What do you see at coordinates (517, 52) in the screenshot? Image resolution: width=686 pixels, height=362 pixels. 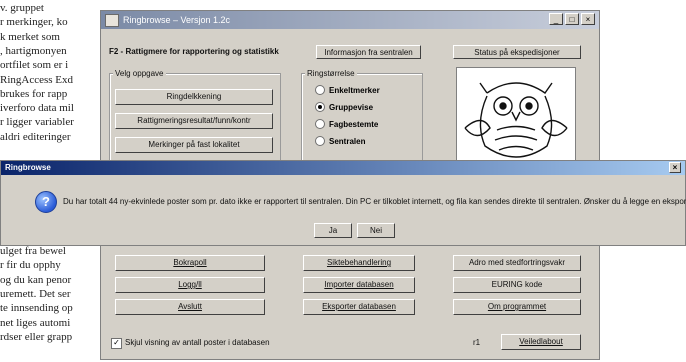 I see `expedition-status-button: Status på ekspedisjoner` at bounding box center [517, 52].